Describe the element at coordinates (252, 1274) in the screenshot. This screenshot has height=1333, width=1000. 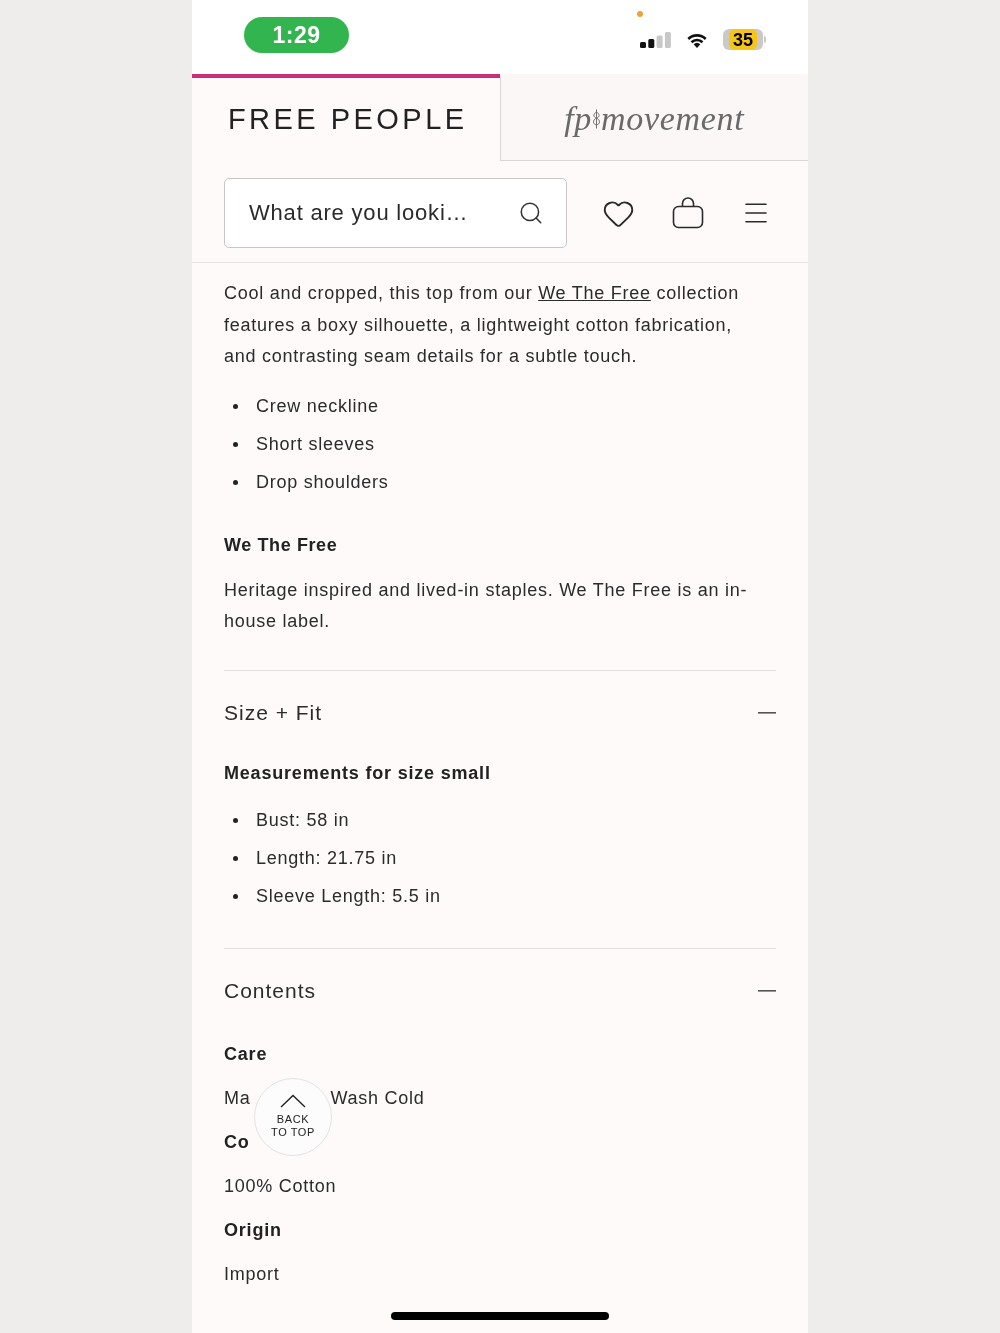
I see `detail-text: Import` at that location.